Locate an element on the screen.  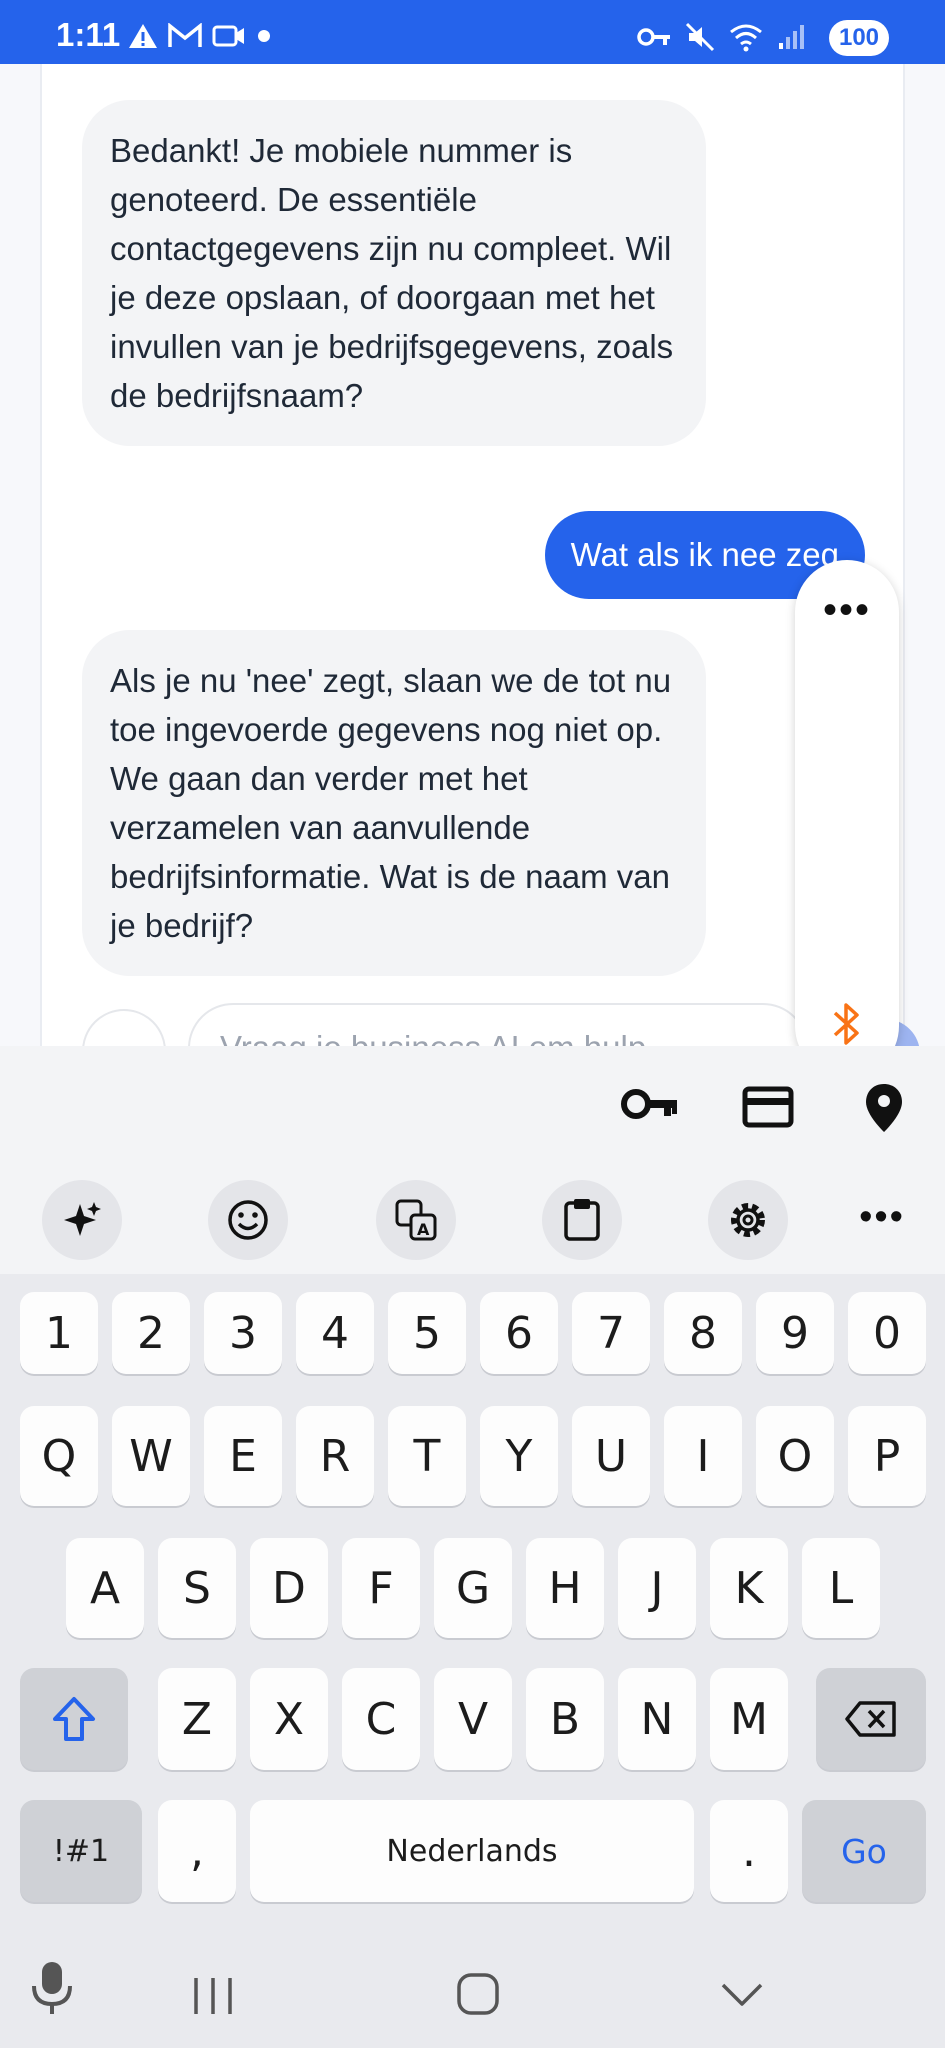
notification-icons is located at coordinates (200, 36).